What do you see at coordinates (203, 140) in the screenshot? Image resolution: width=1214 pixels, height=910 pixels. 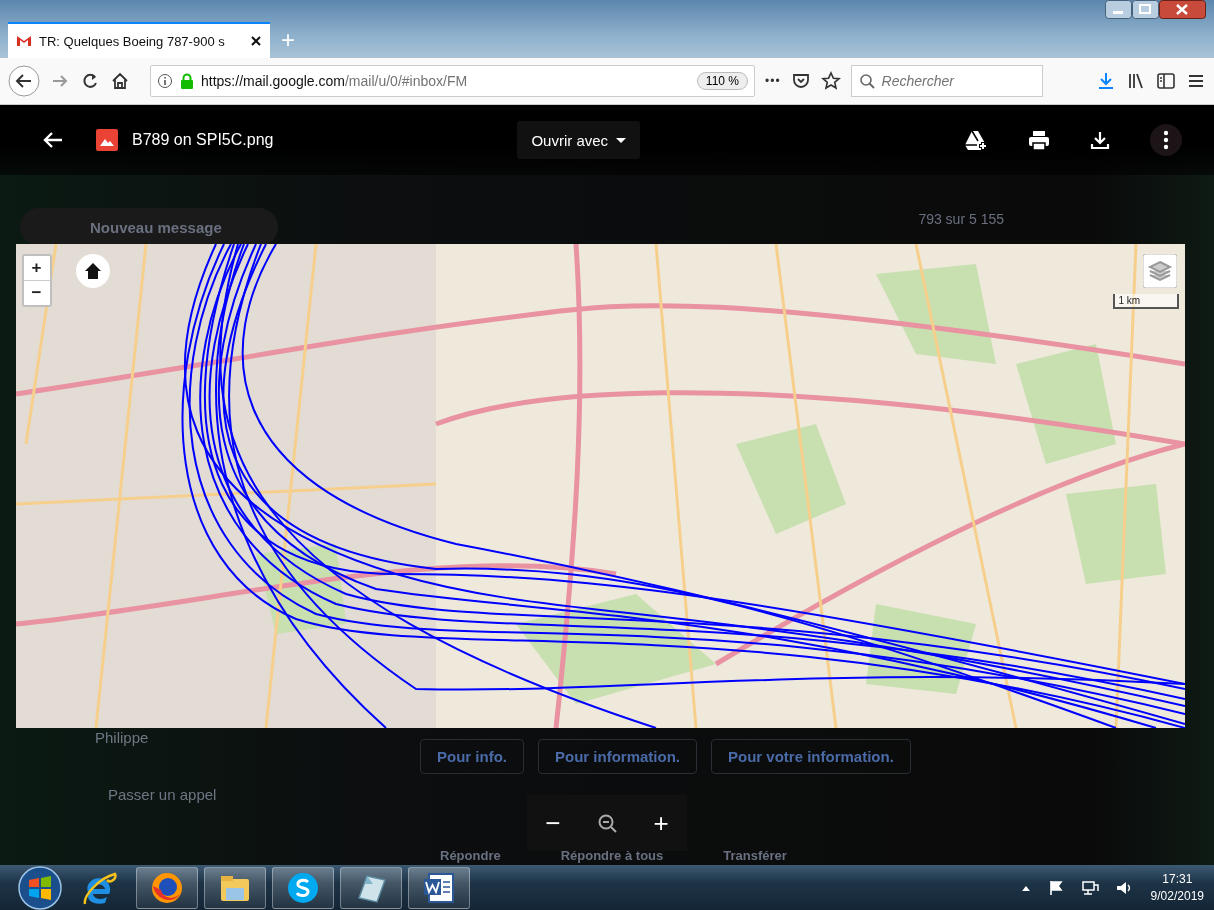 I see `file-name: B789 on SPI5C.png` at bounding box center [203, 140].